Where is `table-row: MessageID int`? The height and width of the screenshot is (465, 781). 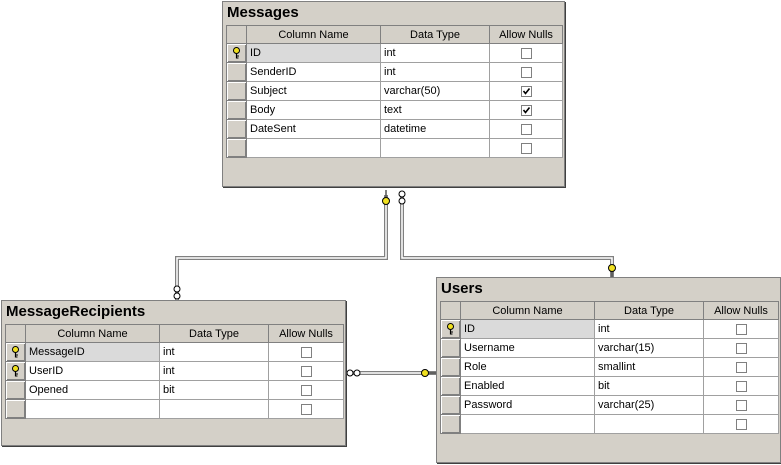 table-row: MessageID int is located at coordinates (174, 352).